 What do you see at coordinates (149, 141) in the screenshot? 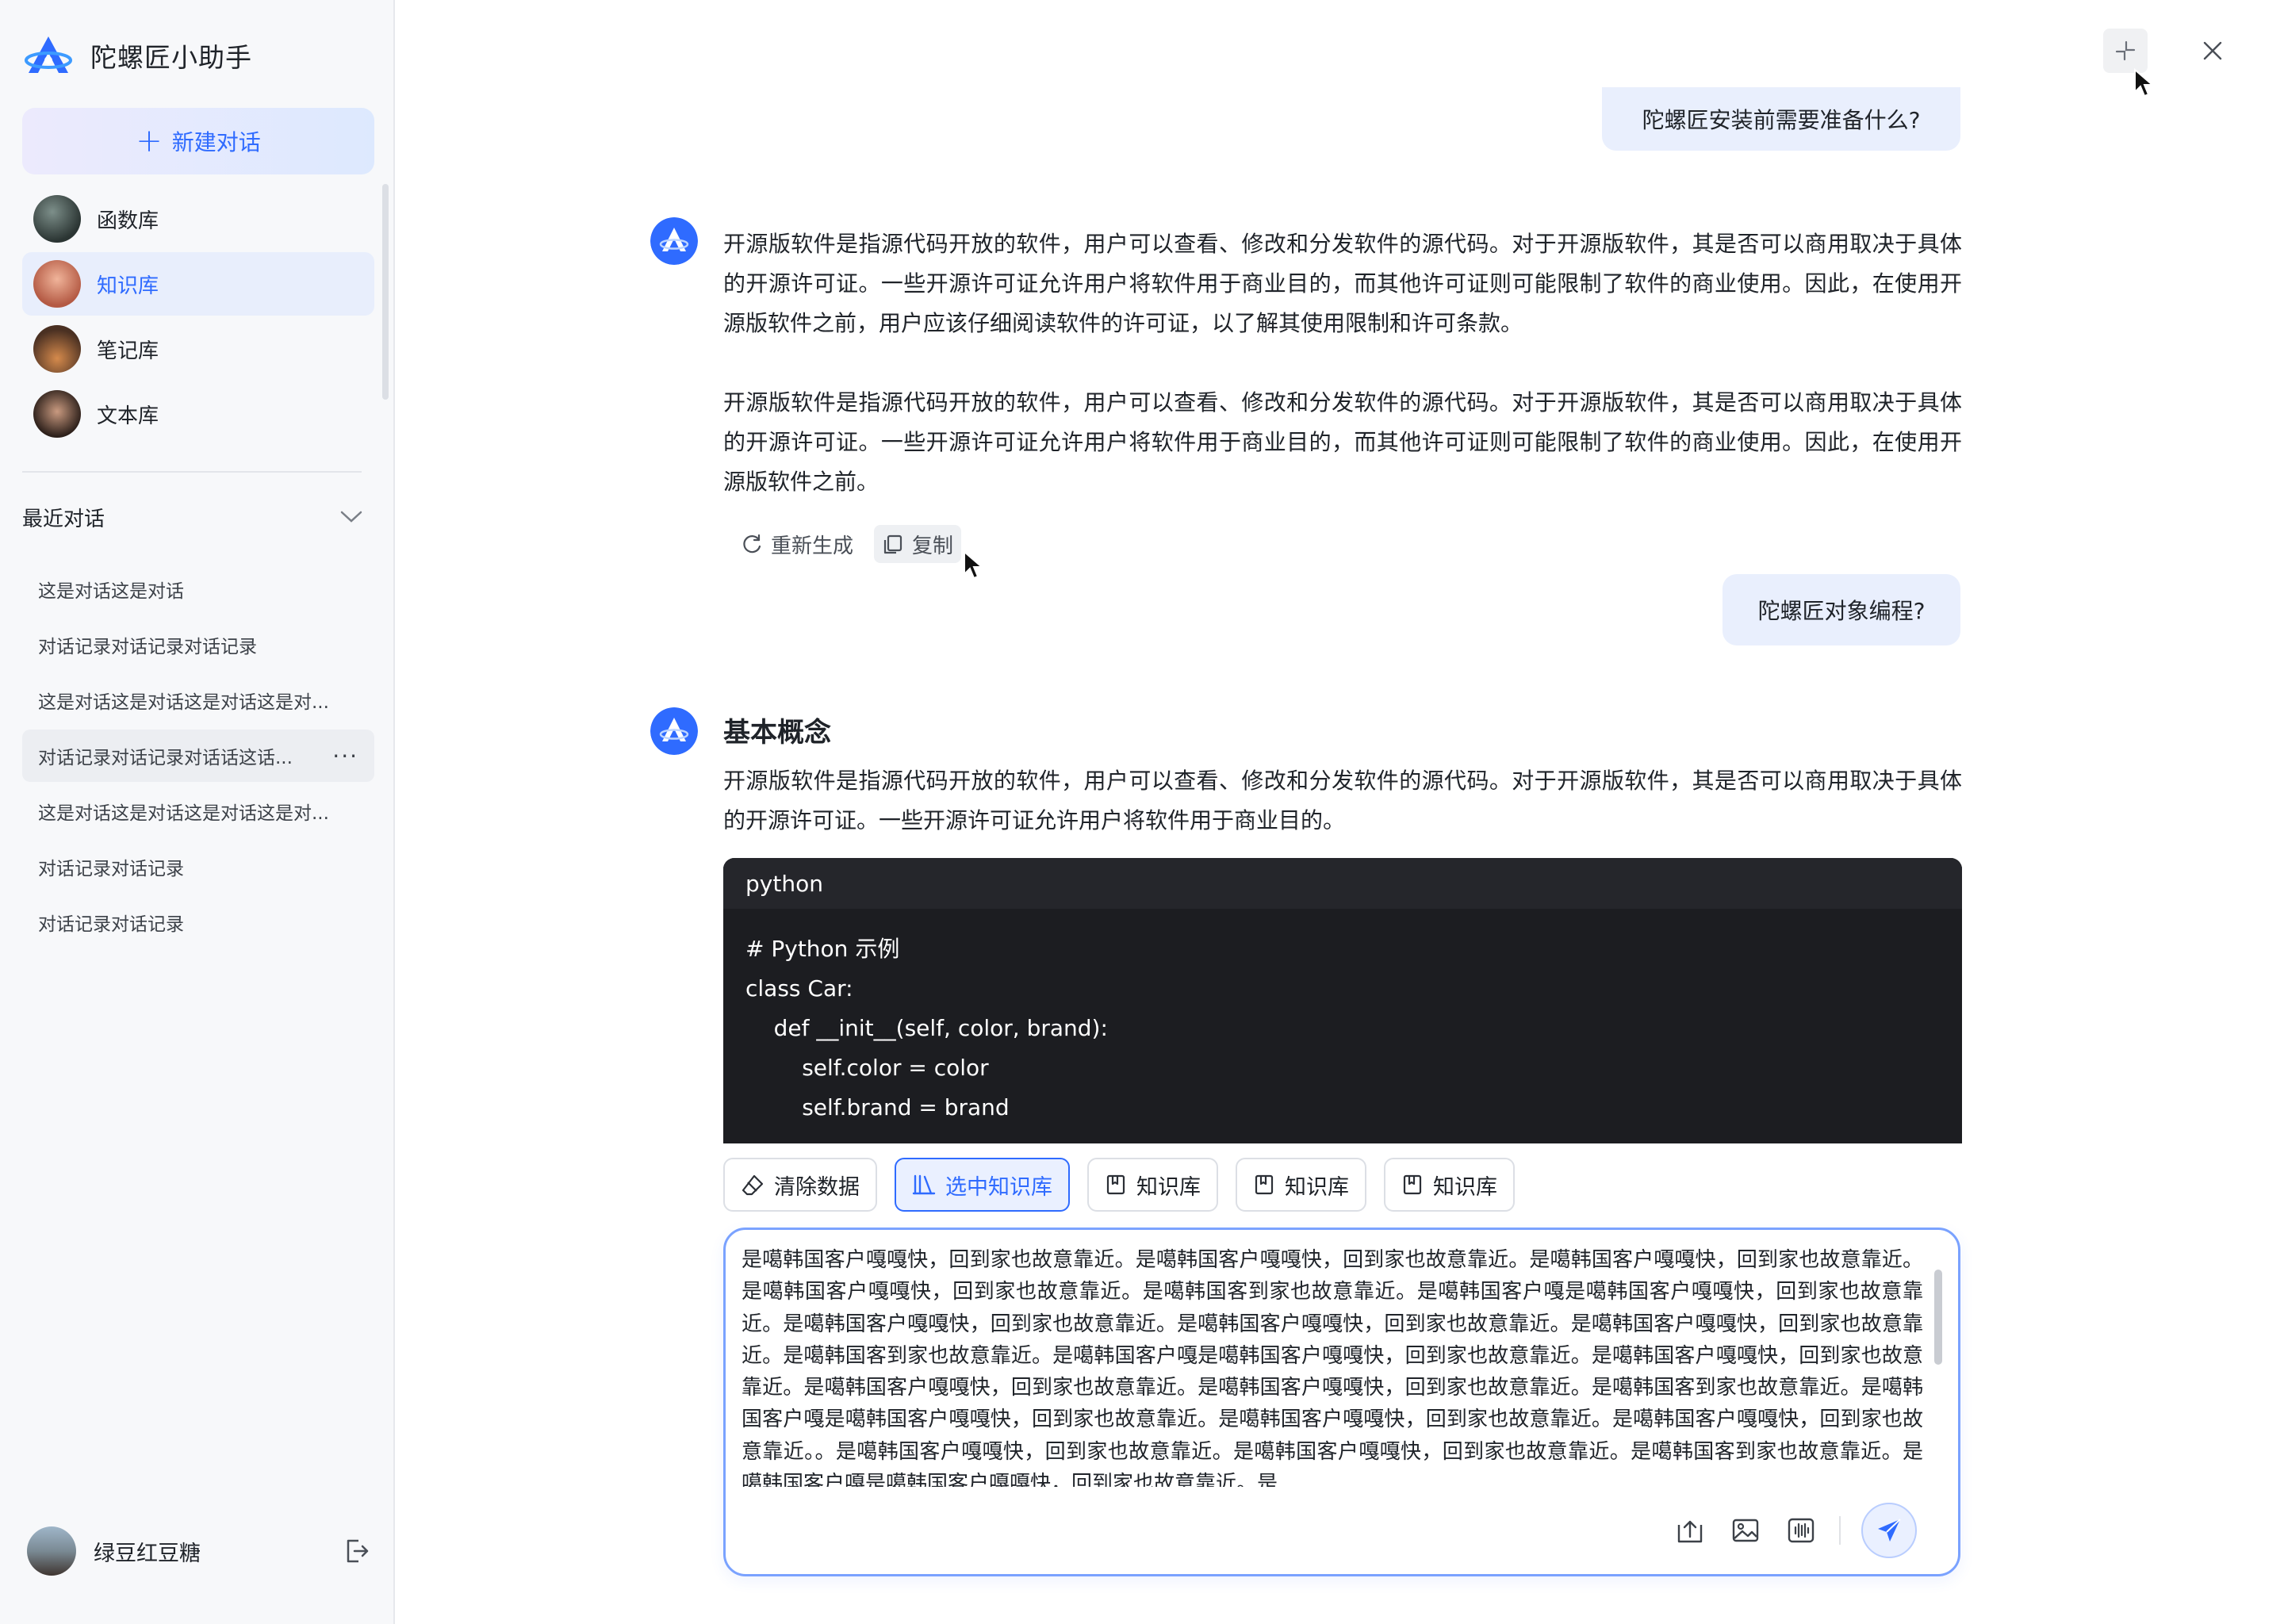
I see `plus-icon: +` at bounding box center [149, 141].